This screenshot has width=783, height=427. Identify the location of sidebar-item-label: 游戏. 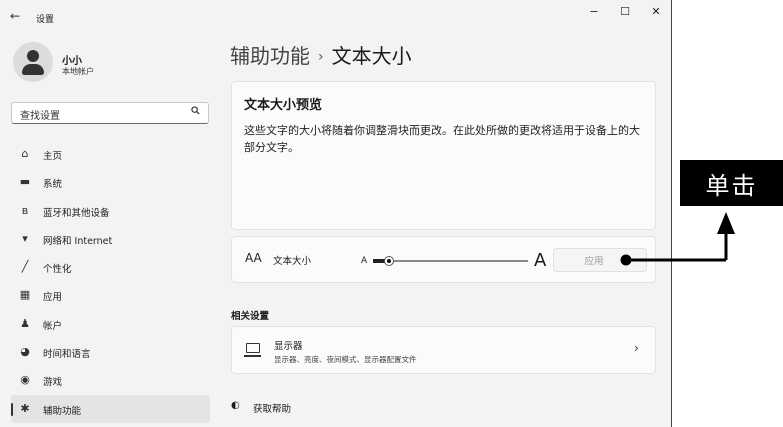
(53, 383).